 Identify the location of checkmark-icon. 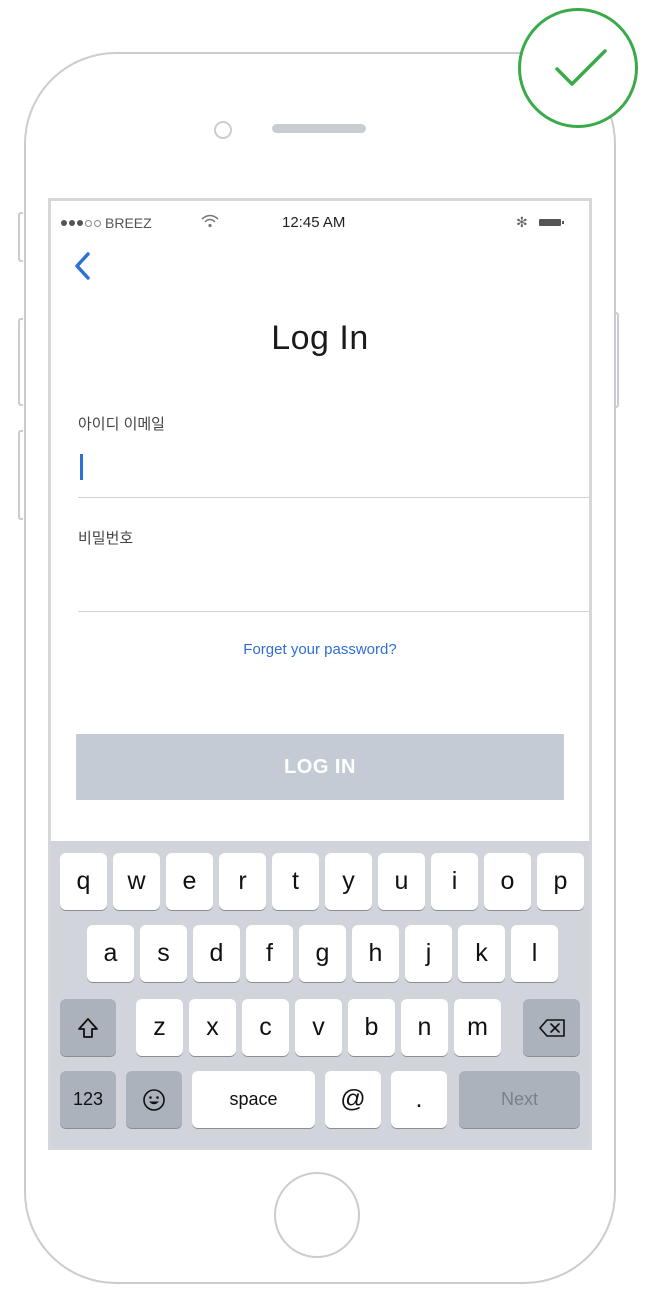
(581, 67).